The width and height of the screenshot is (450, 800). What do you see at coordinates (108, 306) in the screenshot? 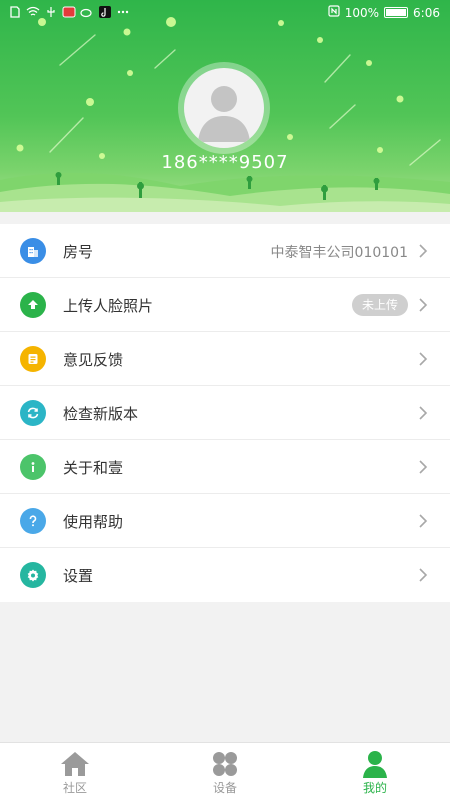
I see `menu-label: 上传人脸照片` at bounding box center [108, 306].